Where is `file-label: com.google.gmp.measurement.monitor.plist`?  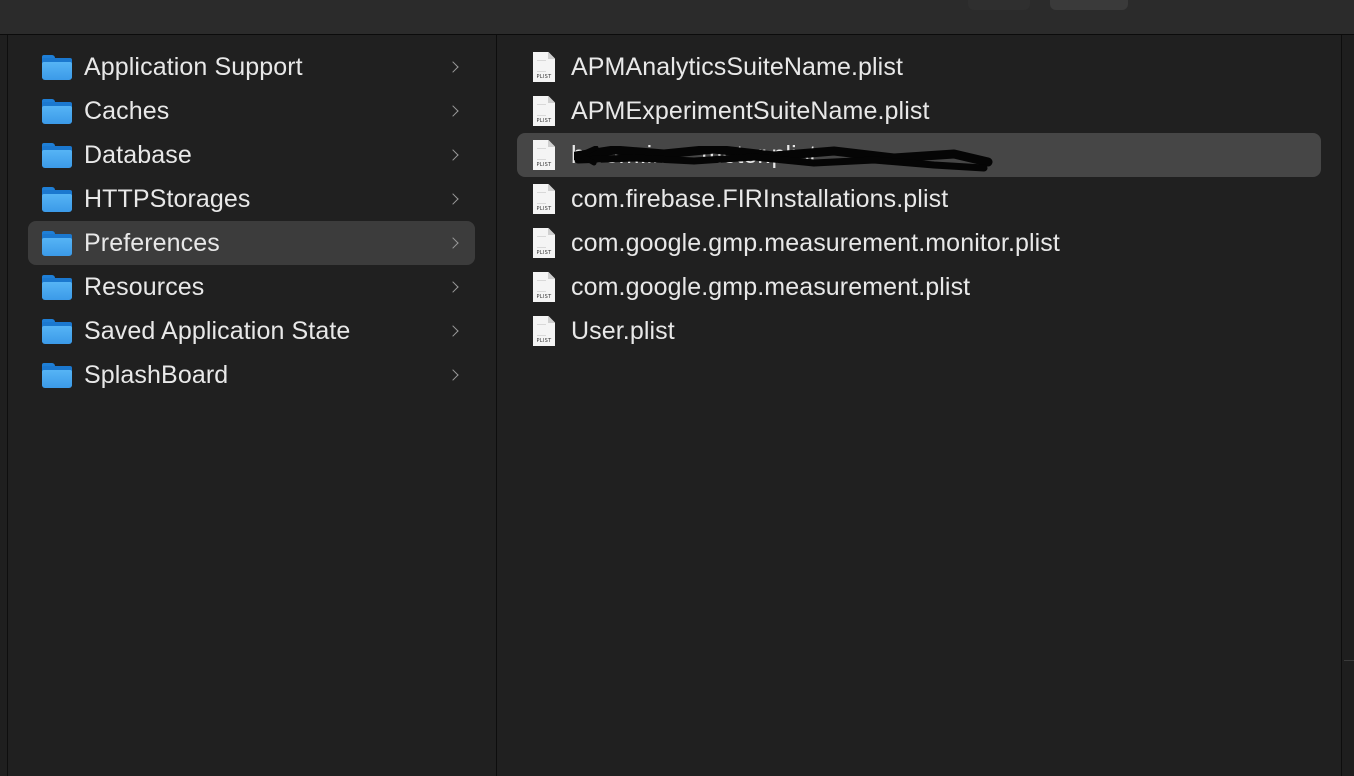 file-label: com.google.gmp.measurement.monitor.plist is located at coordinates (815, 242).